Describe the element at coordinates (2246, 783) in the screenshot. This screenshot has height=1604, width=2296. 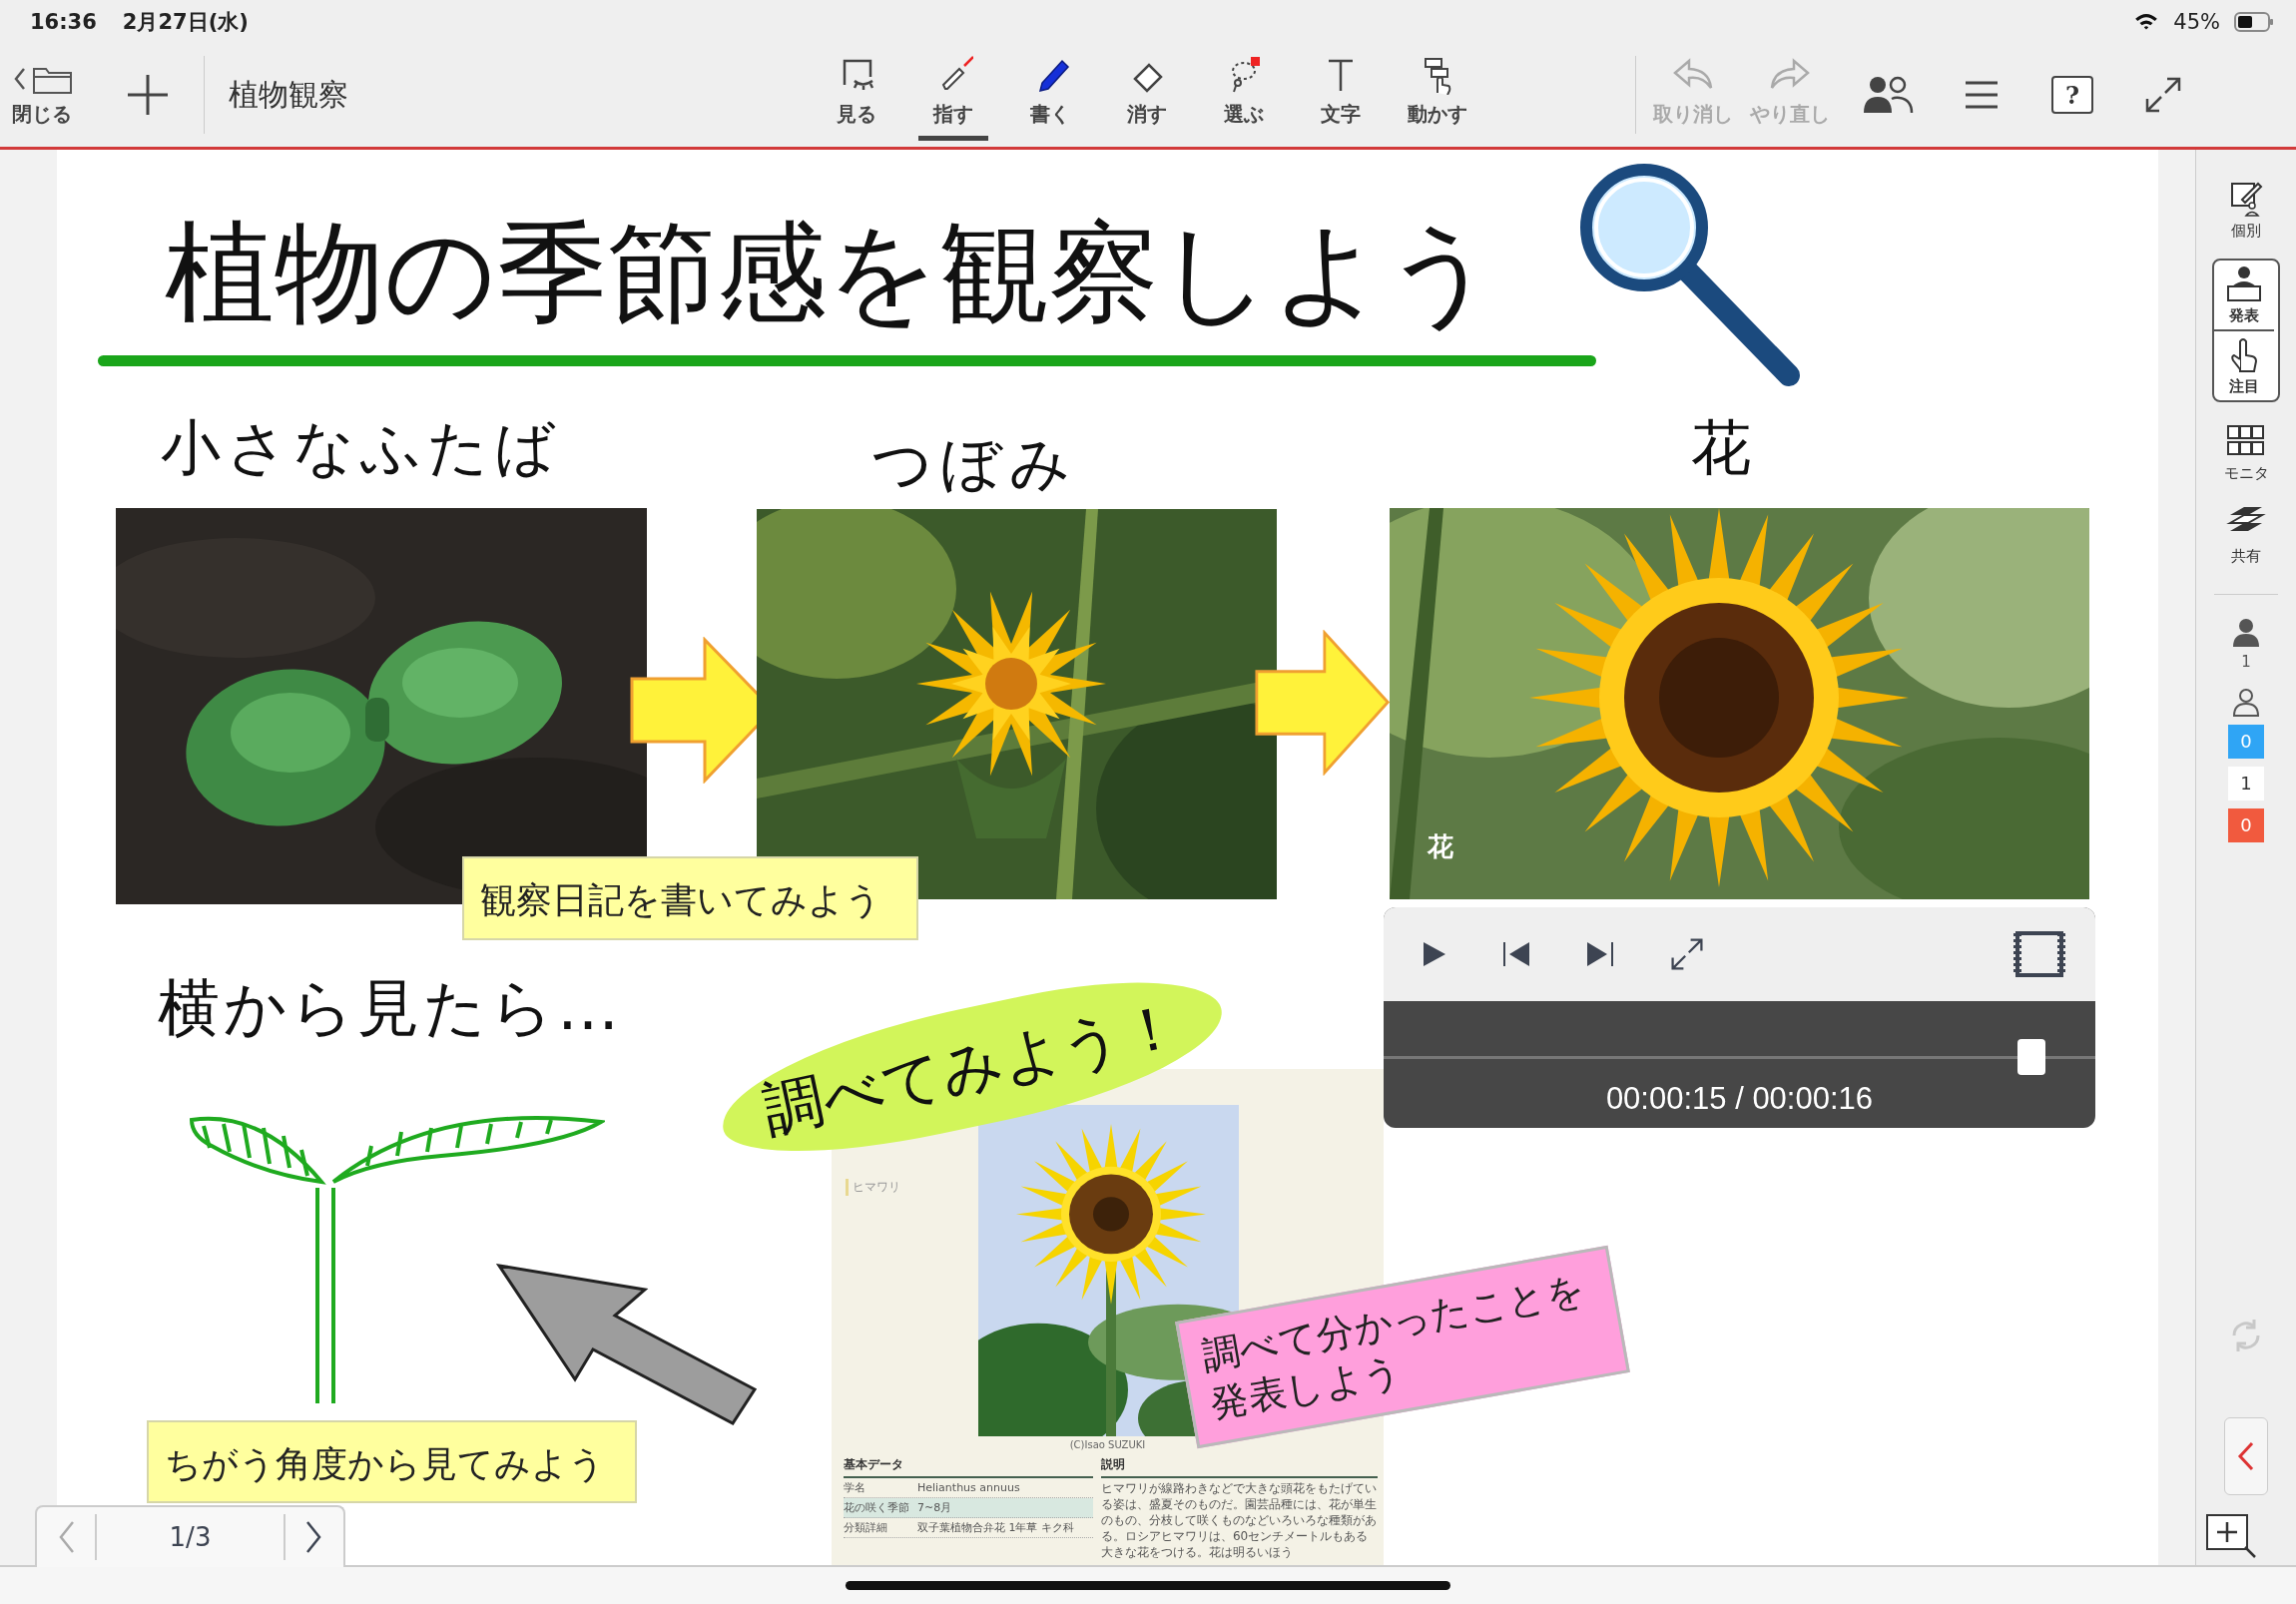
I see `count-badge: 1` at that location.